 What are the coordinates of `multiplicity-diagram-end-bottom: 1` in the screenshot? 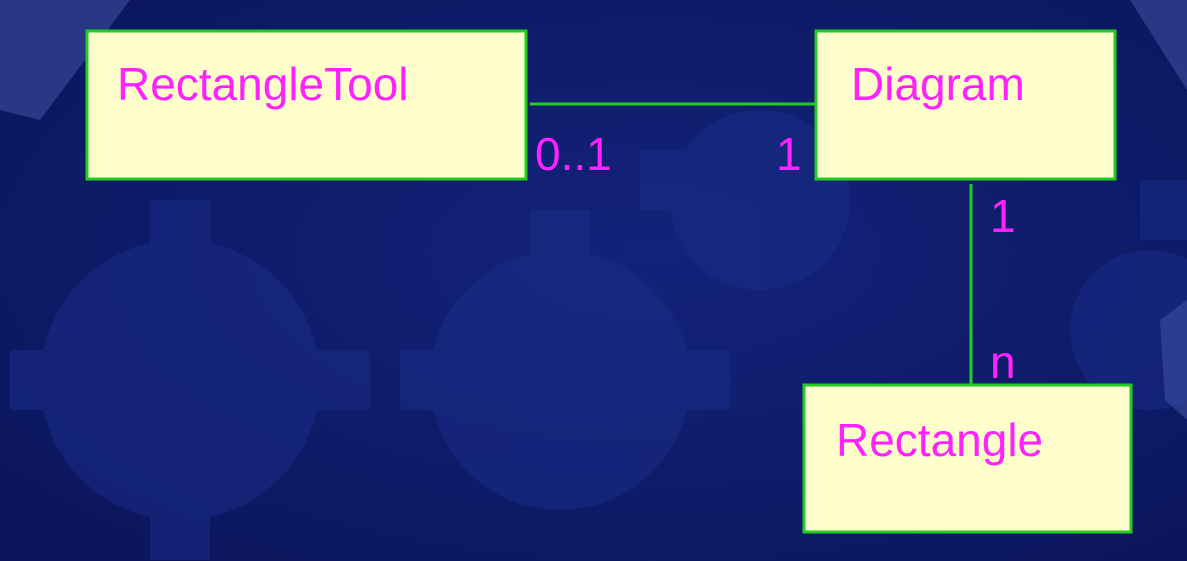 It's located at (1003, 216).